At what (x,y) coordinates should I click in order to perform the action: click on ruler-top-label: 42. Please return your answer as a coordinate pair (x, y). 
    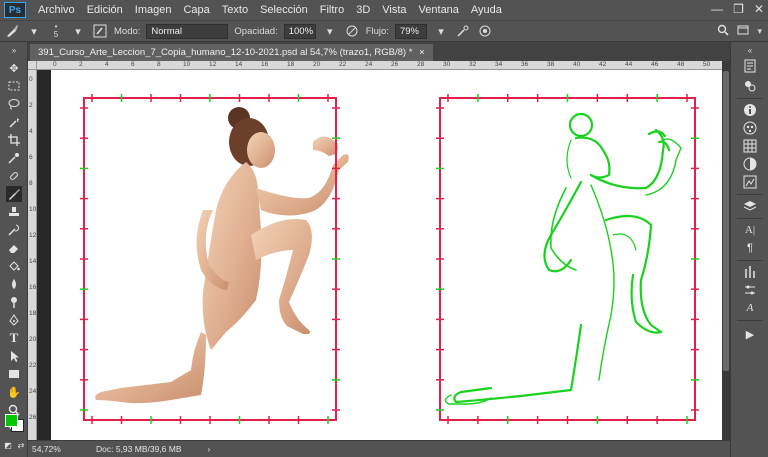
    Looking at the image, I should click on (603, 64).